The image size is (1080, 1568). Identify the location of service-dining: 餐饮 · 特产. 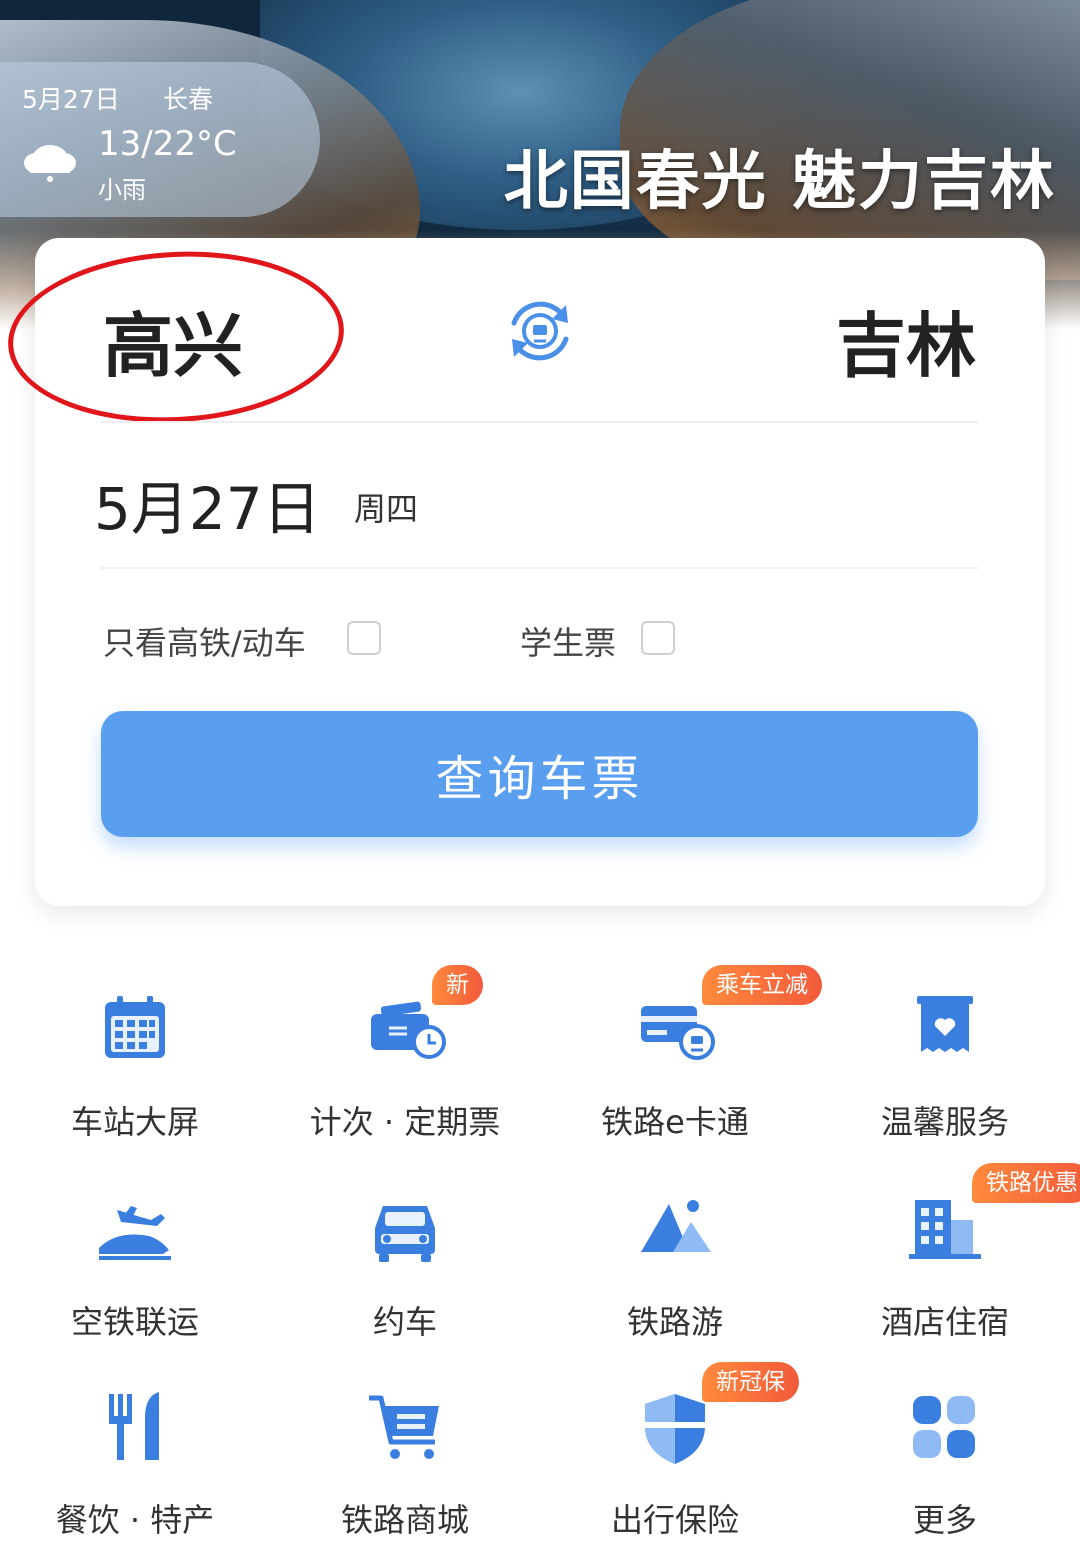
(135, 1478).